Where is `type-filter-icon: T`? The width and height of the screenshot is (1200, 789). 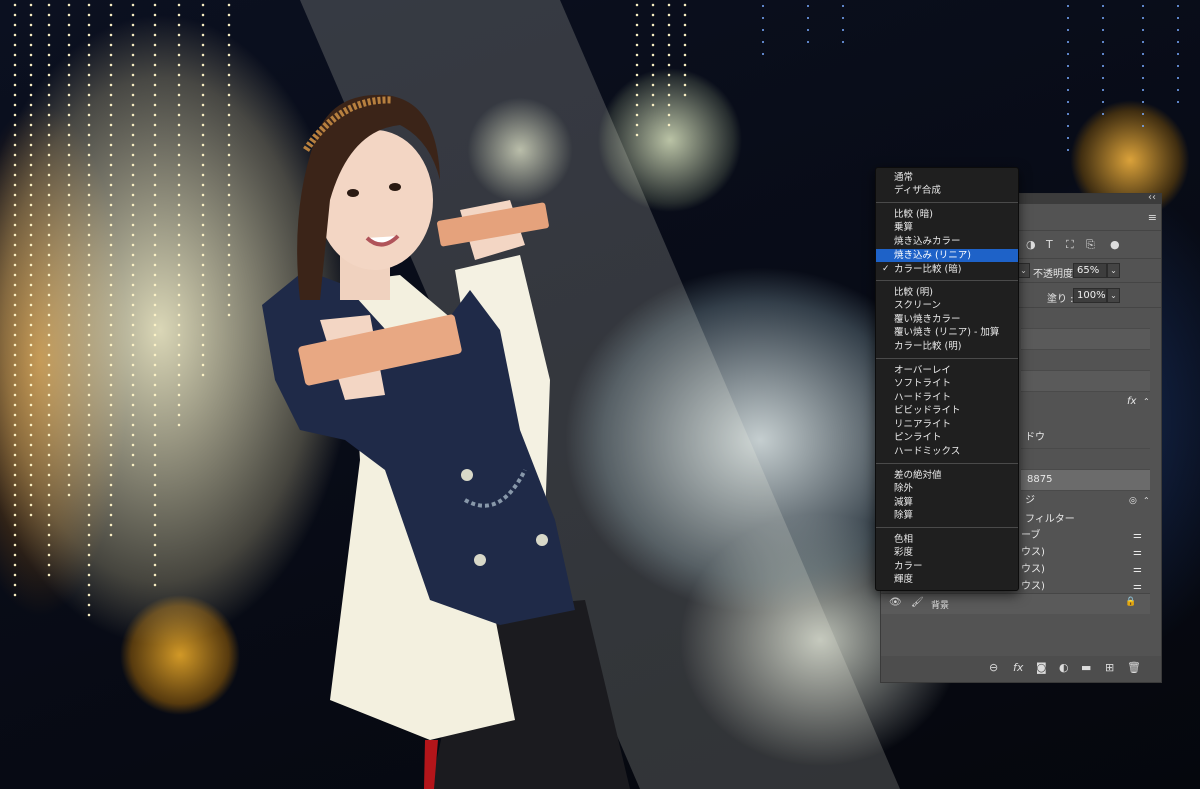
type-filter-icon: T is located at coordinates (1049, 244).